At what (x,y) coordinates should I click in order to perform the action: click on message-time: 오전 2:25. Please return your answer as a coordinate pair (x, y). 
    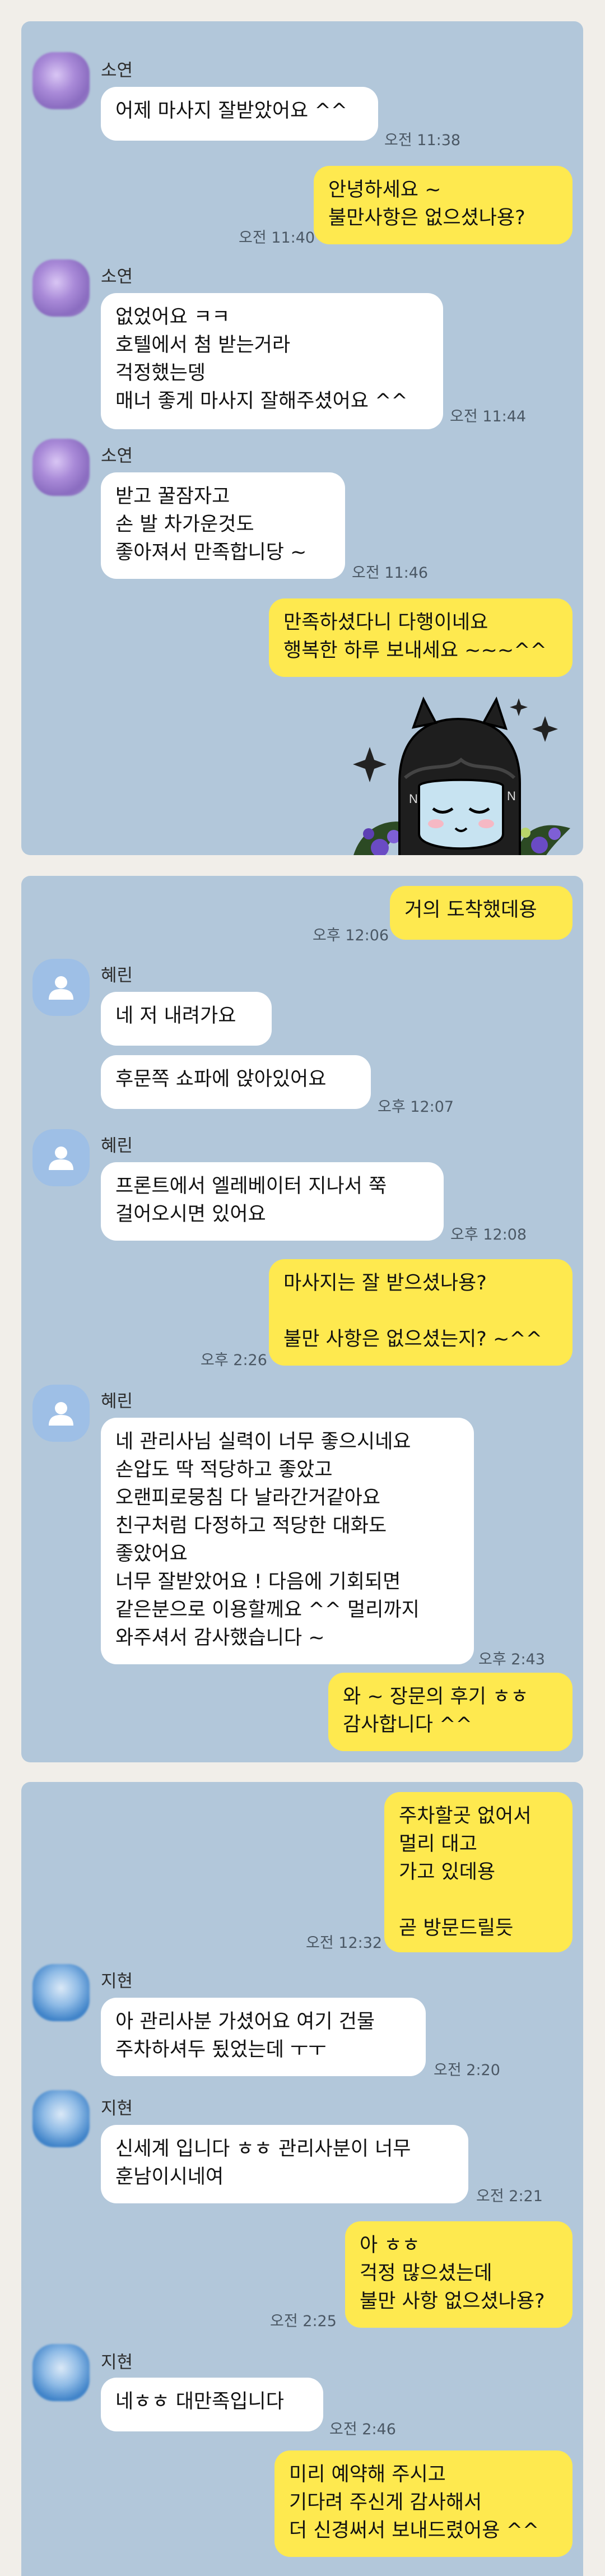
    Looking at the image, I should click on (303, 2322).